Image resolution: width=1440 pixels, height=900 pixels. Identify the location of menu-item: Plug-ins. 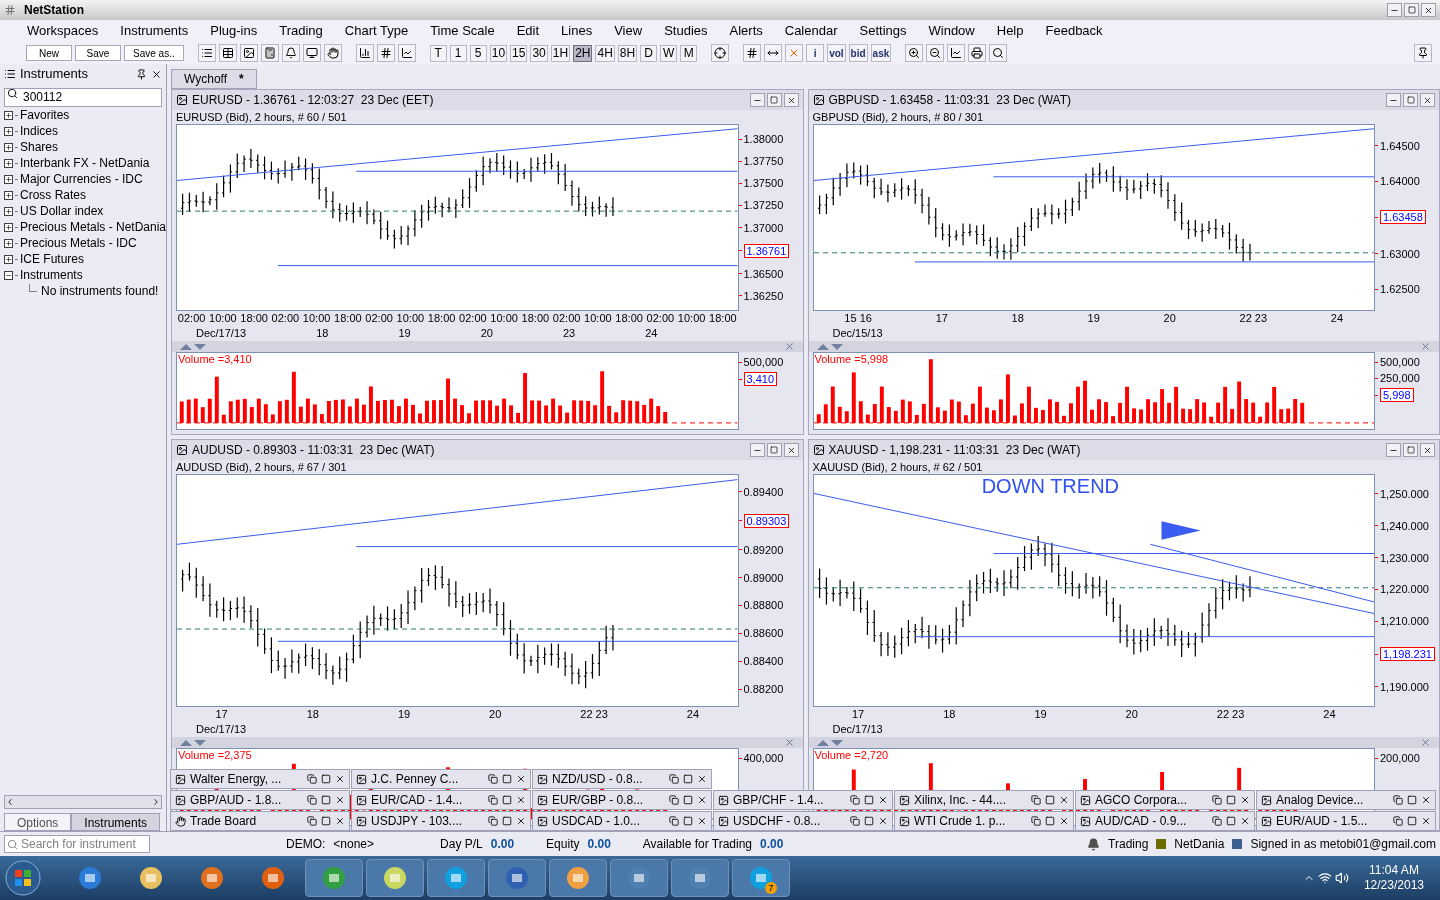
(234, 31).